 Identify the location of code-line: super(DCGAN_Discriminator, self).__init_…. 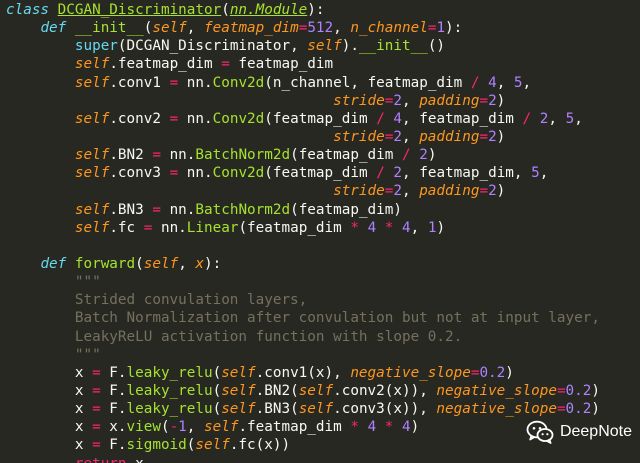
(303, 46).